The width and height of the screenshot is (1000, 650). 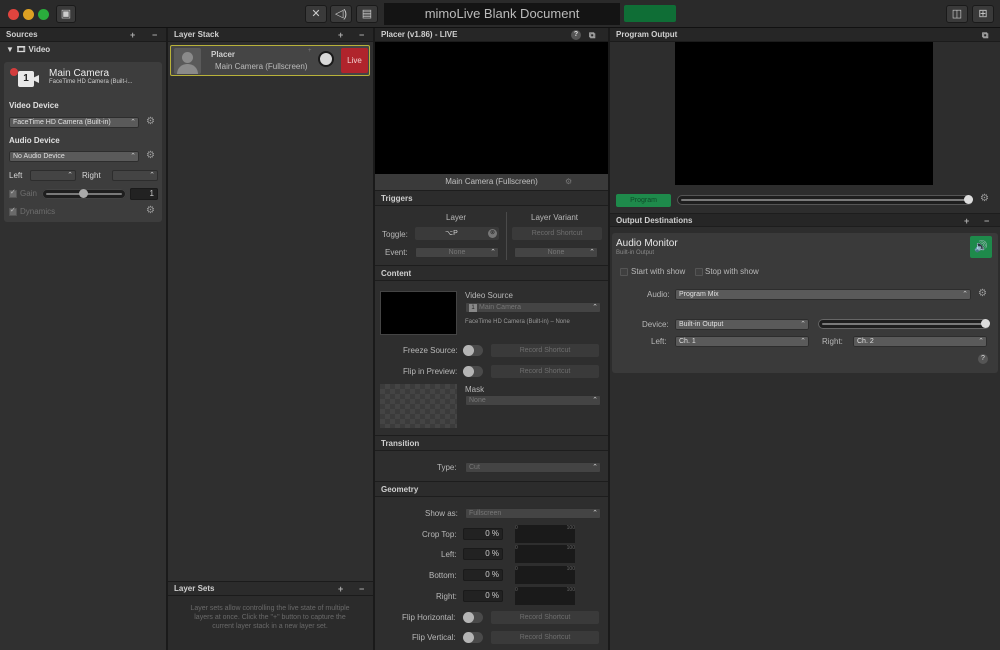 What do you see at coordinates (473, 350) in the screenshot?
I see `freeze-source-toggle` at bounding box center [473, 350].